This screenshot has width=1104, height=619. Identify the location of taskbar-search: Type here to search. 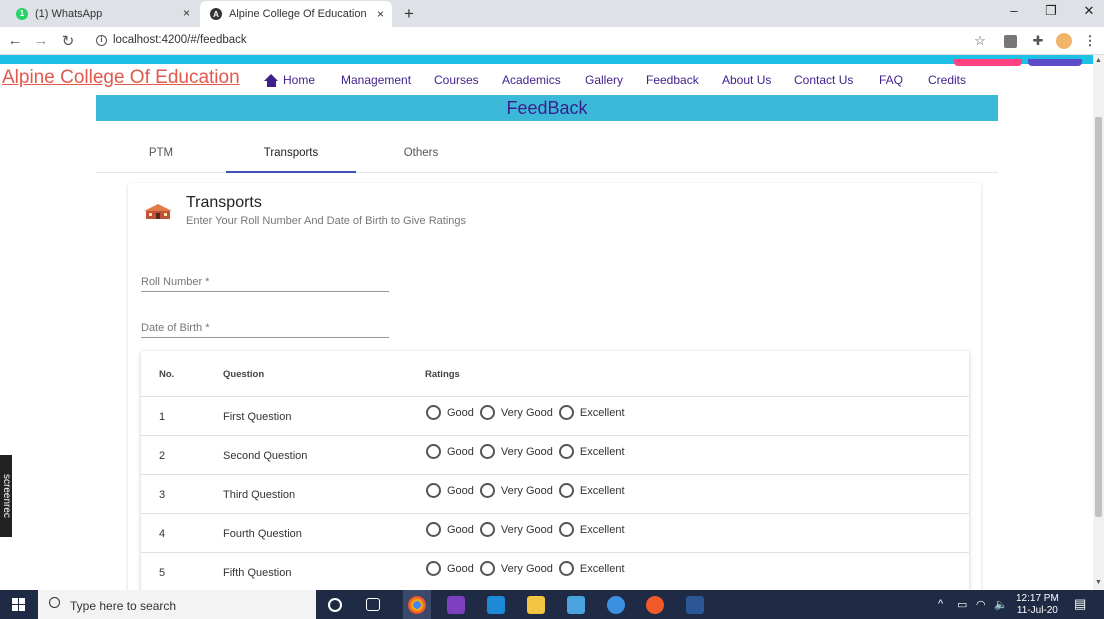
(177, 604).